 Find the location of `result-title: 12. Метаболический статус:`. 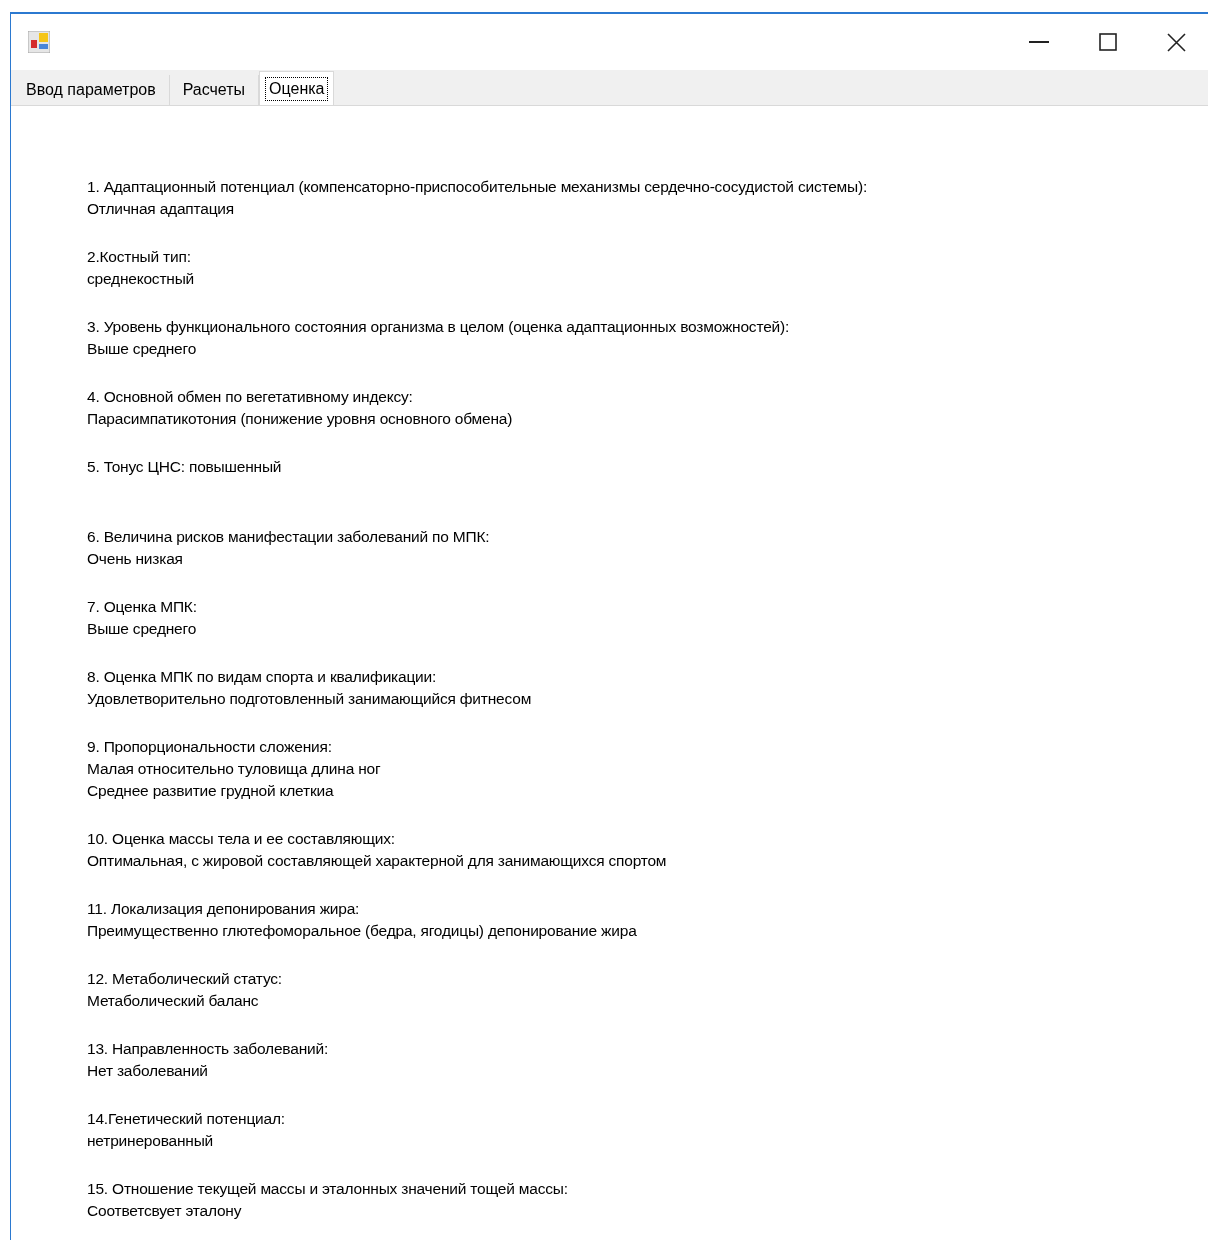

result-title: 12. Метаболический статус: is located at coordinates (185, 979).